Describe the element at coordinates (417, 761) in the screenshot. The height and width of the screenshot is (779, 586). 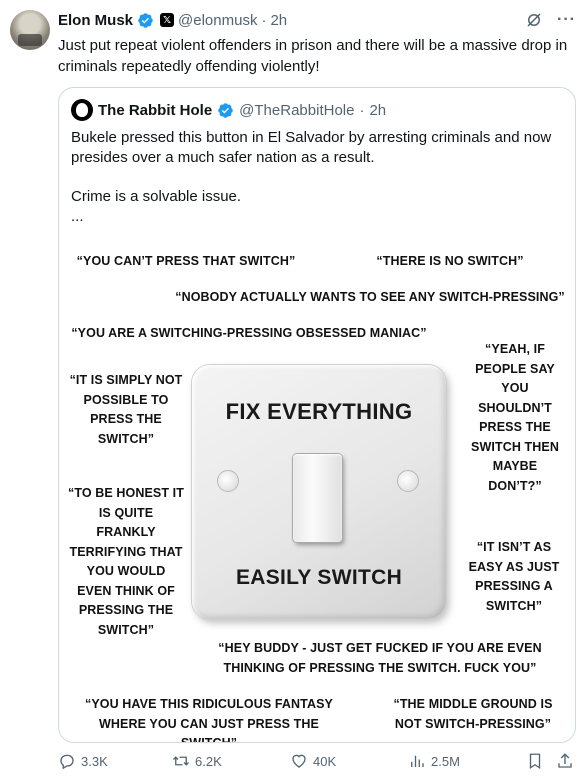
I see `views-icon` at that location.